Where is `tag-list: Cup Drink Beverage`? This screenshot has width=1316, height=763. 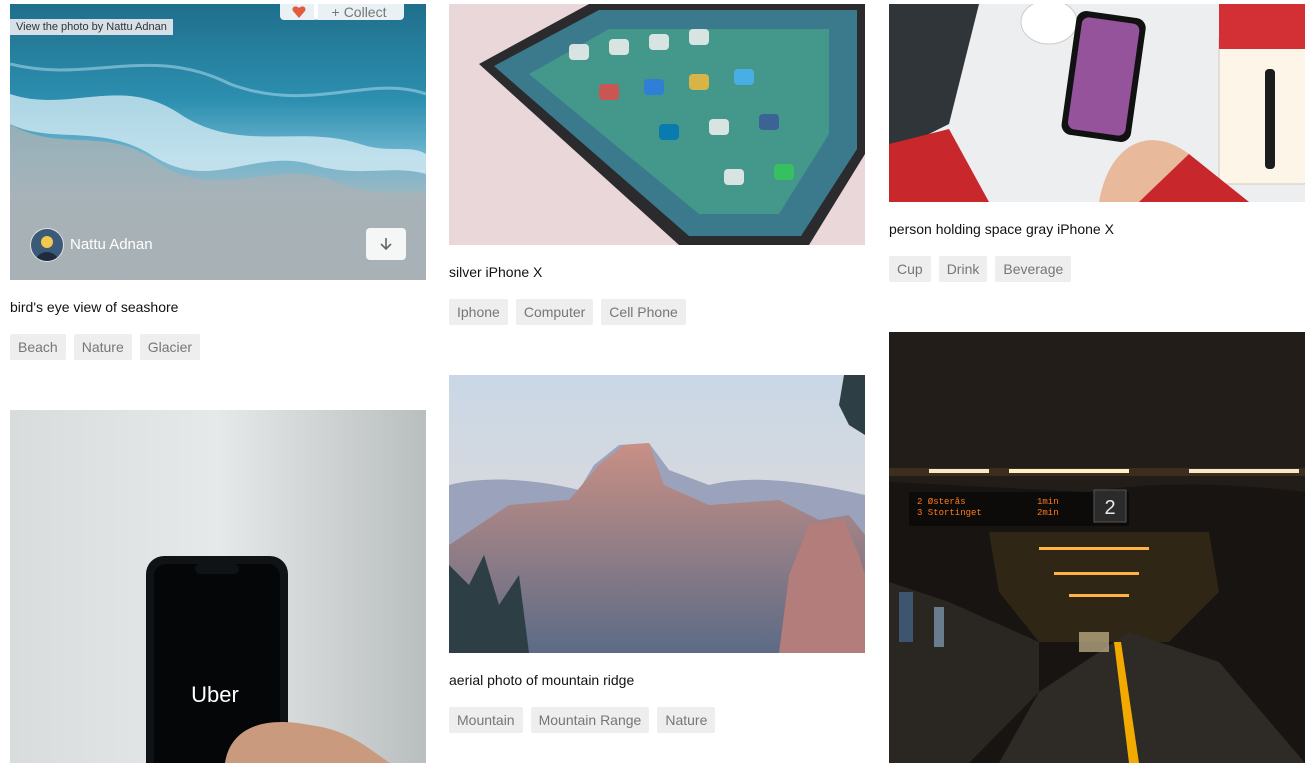 tag-list: Cup Drink Beverage is located at coordinates (980, 269).